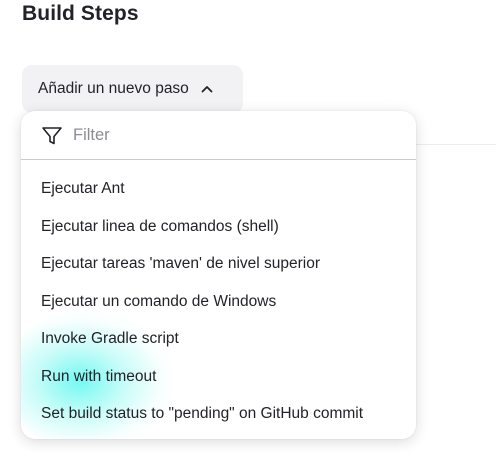 The width and height of the screenshot is (496, 452). I want to click on filter-input, so click(233, 135).